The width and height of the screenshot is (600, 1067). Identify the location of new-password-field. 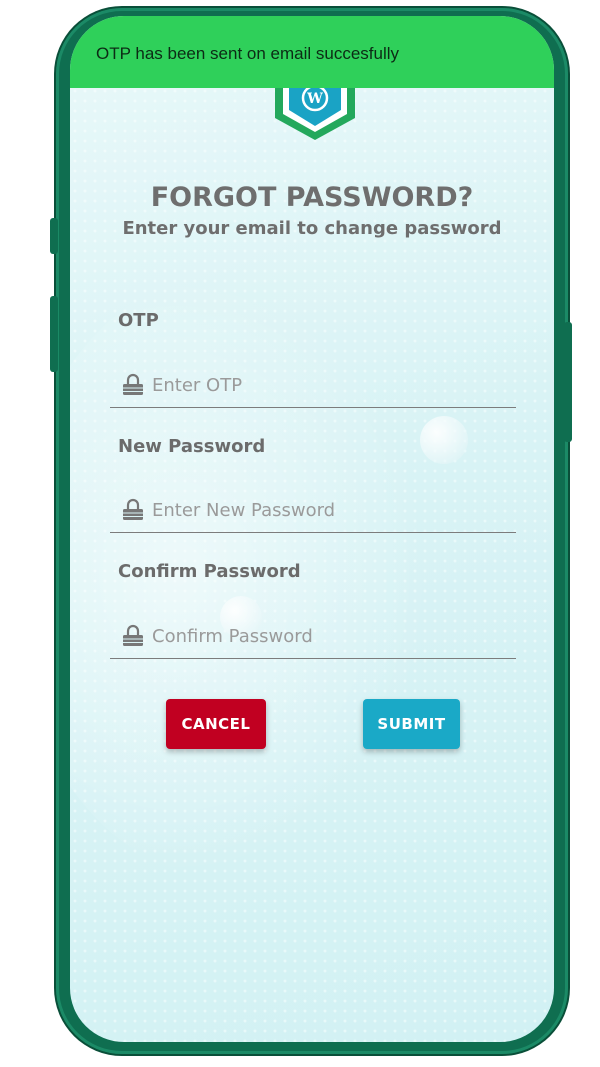
(313, 510).